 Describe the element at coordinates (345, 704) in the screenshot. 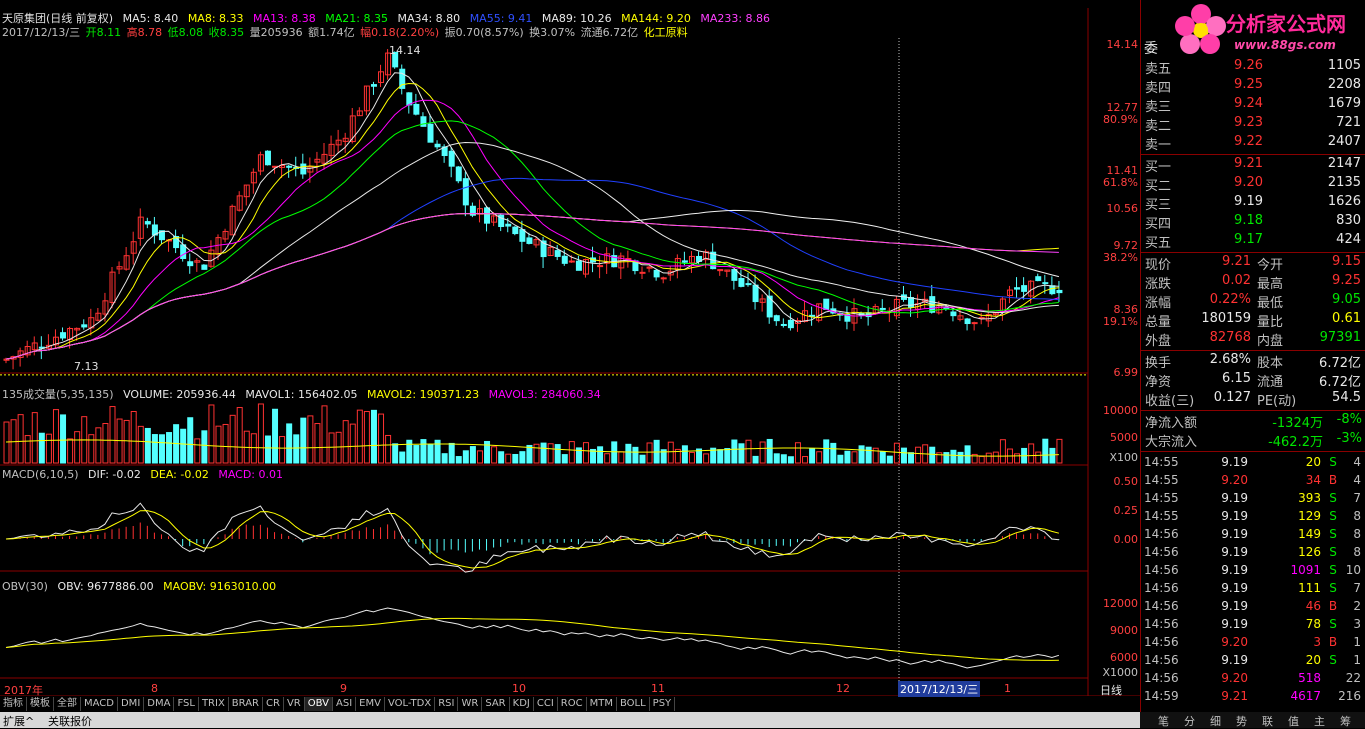

I see `indicator-tab: ASI` at that location.